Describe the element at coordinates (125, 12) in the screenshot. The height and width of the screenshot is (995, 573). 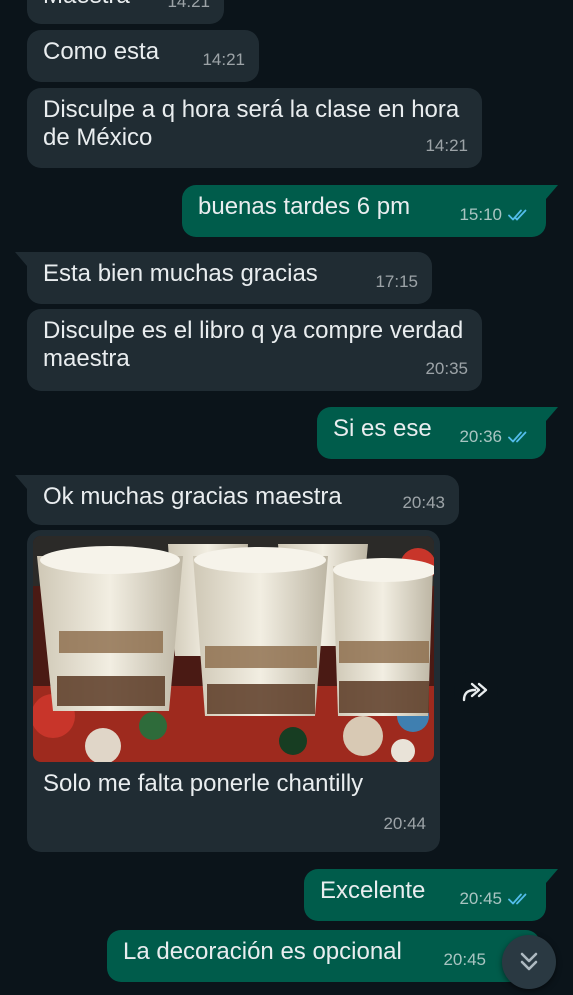
I see `message-incoming: Maestra 14:21` at that location.